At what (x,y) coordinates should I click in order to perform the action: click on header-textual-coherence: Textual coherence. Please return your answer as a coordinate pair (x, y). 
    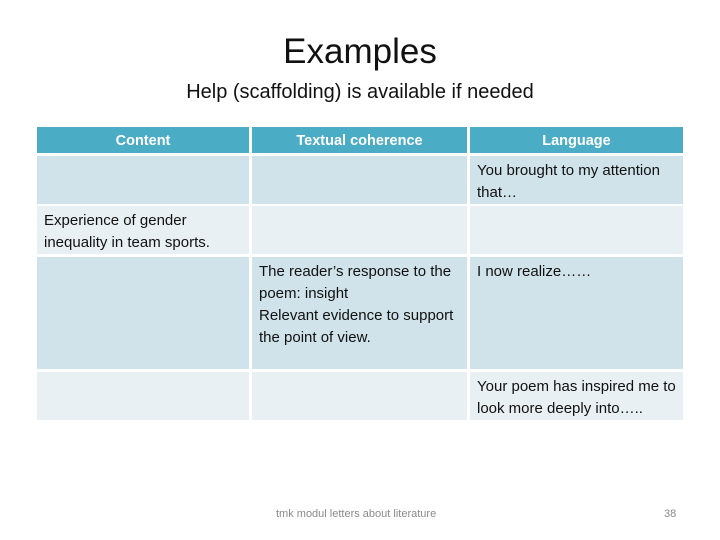
    Looking at the image, I should click on (359, 140).